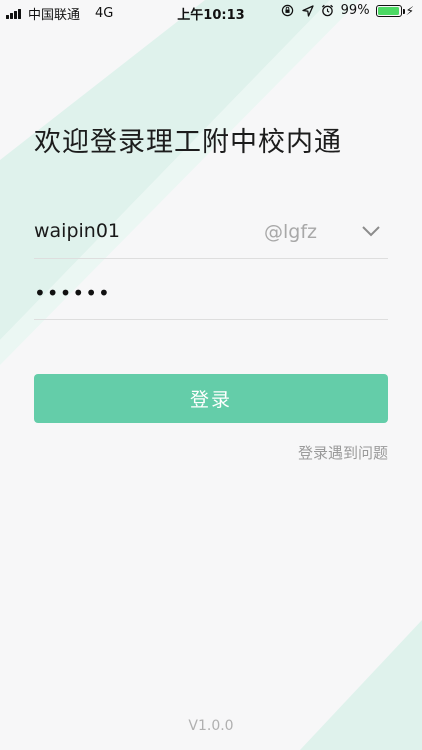 This screenshot has width=422, height=750. Describe the element at coordinates (343, 452) in the screenshot. I see `login-help-link: 登录遇到问题` at that location.